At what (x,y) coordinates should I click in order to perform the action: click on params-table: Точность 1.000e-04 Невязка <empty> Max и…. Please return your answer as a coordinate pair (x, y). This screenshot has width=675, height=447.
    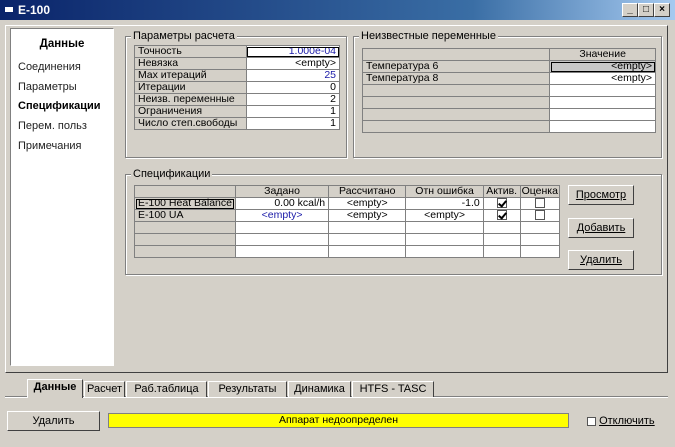
    Looking at the image, I should click on (237, 87).